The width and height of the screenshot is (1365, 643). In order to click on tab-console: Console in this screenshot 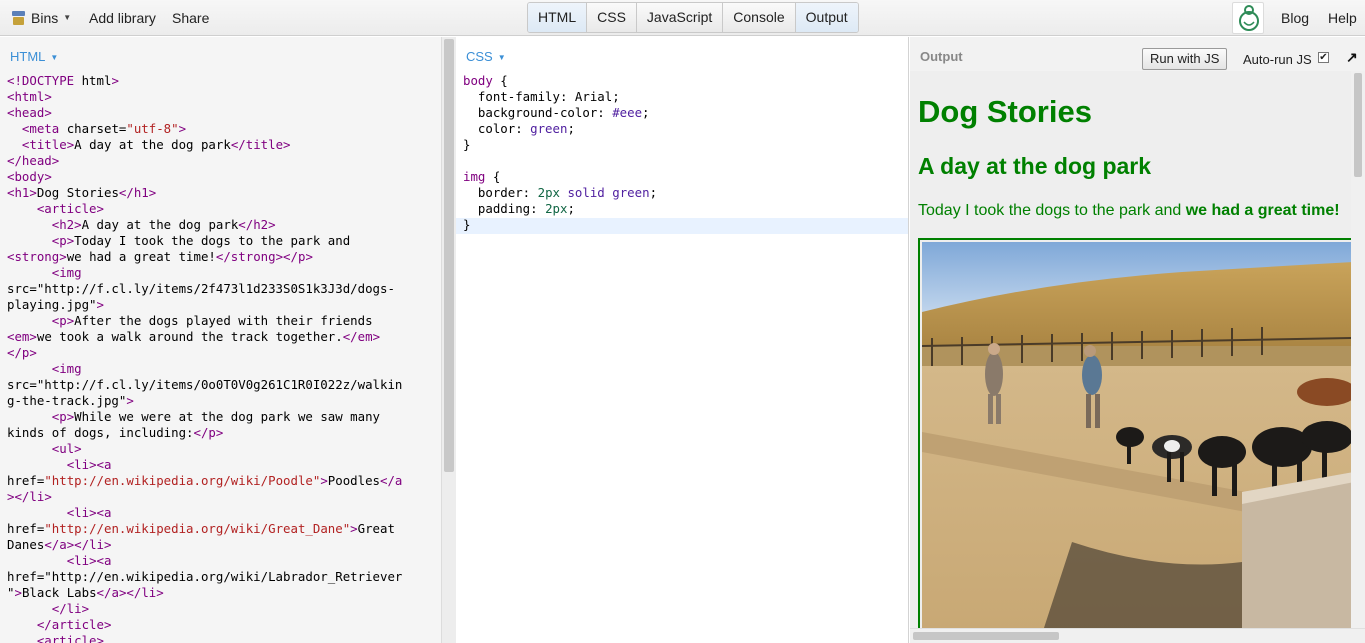, I will do `click(759, 17)`.